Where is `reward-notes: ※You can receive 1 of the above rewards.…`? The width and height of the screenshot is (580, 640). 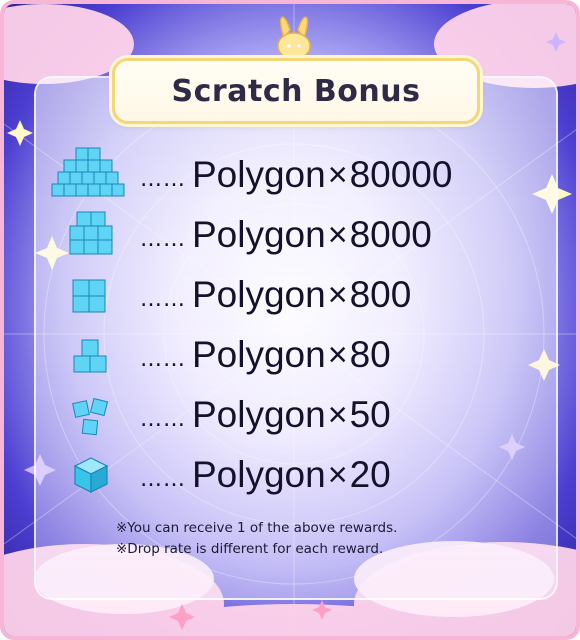 reward-notes: ※You can receive 1 of the above rewards.… is located at coordinates (316, 539).